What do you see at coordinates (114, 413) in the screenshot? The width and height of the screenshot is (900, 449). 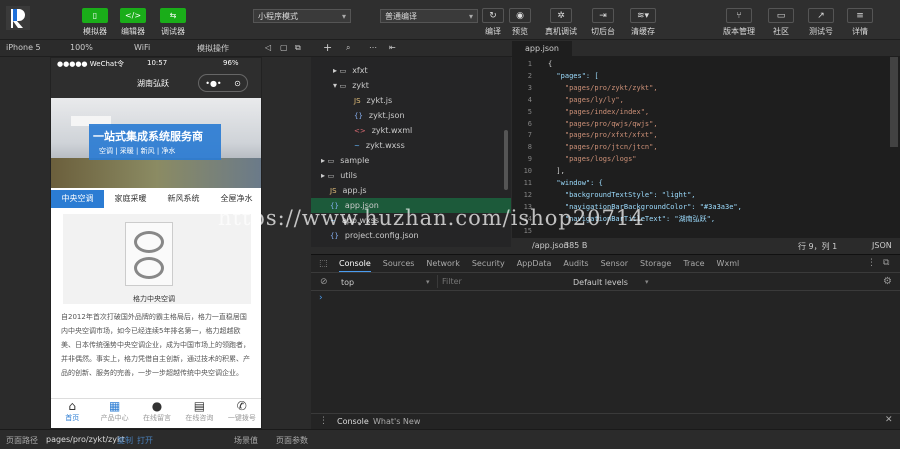 I see `nav-products: ▦ 产品中心` at bounding box center [114, 413].